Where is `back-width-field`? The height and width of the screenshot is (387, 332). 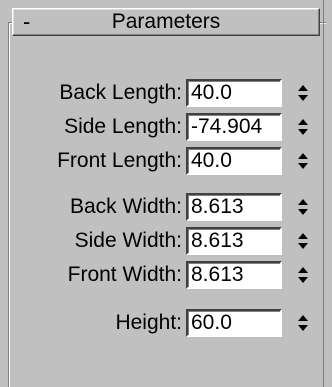
back-width-field is located at coordinates (234, 207).